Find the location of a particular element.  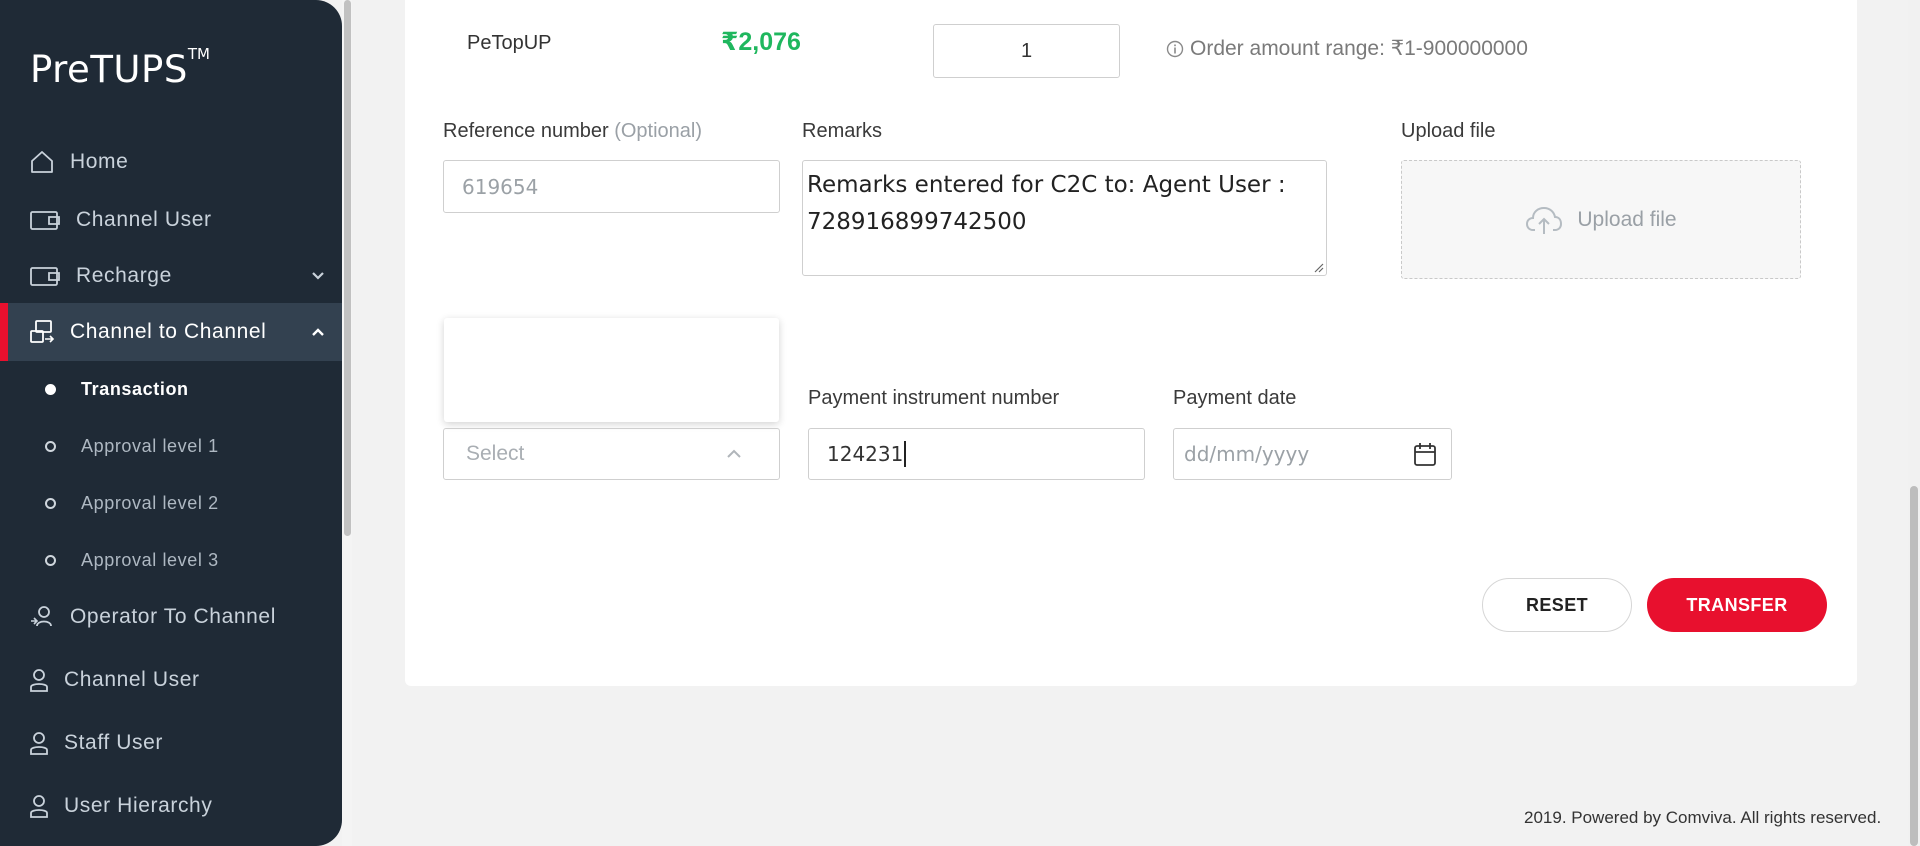

sidebar-item-label: Recharge is located at coordinates (124, 275).